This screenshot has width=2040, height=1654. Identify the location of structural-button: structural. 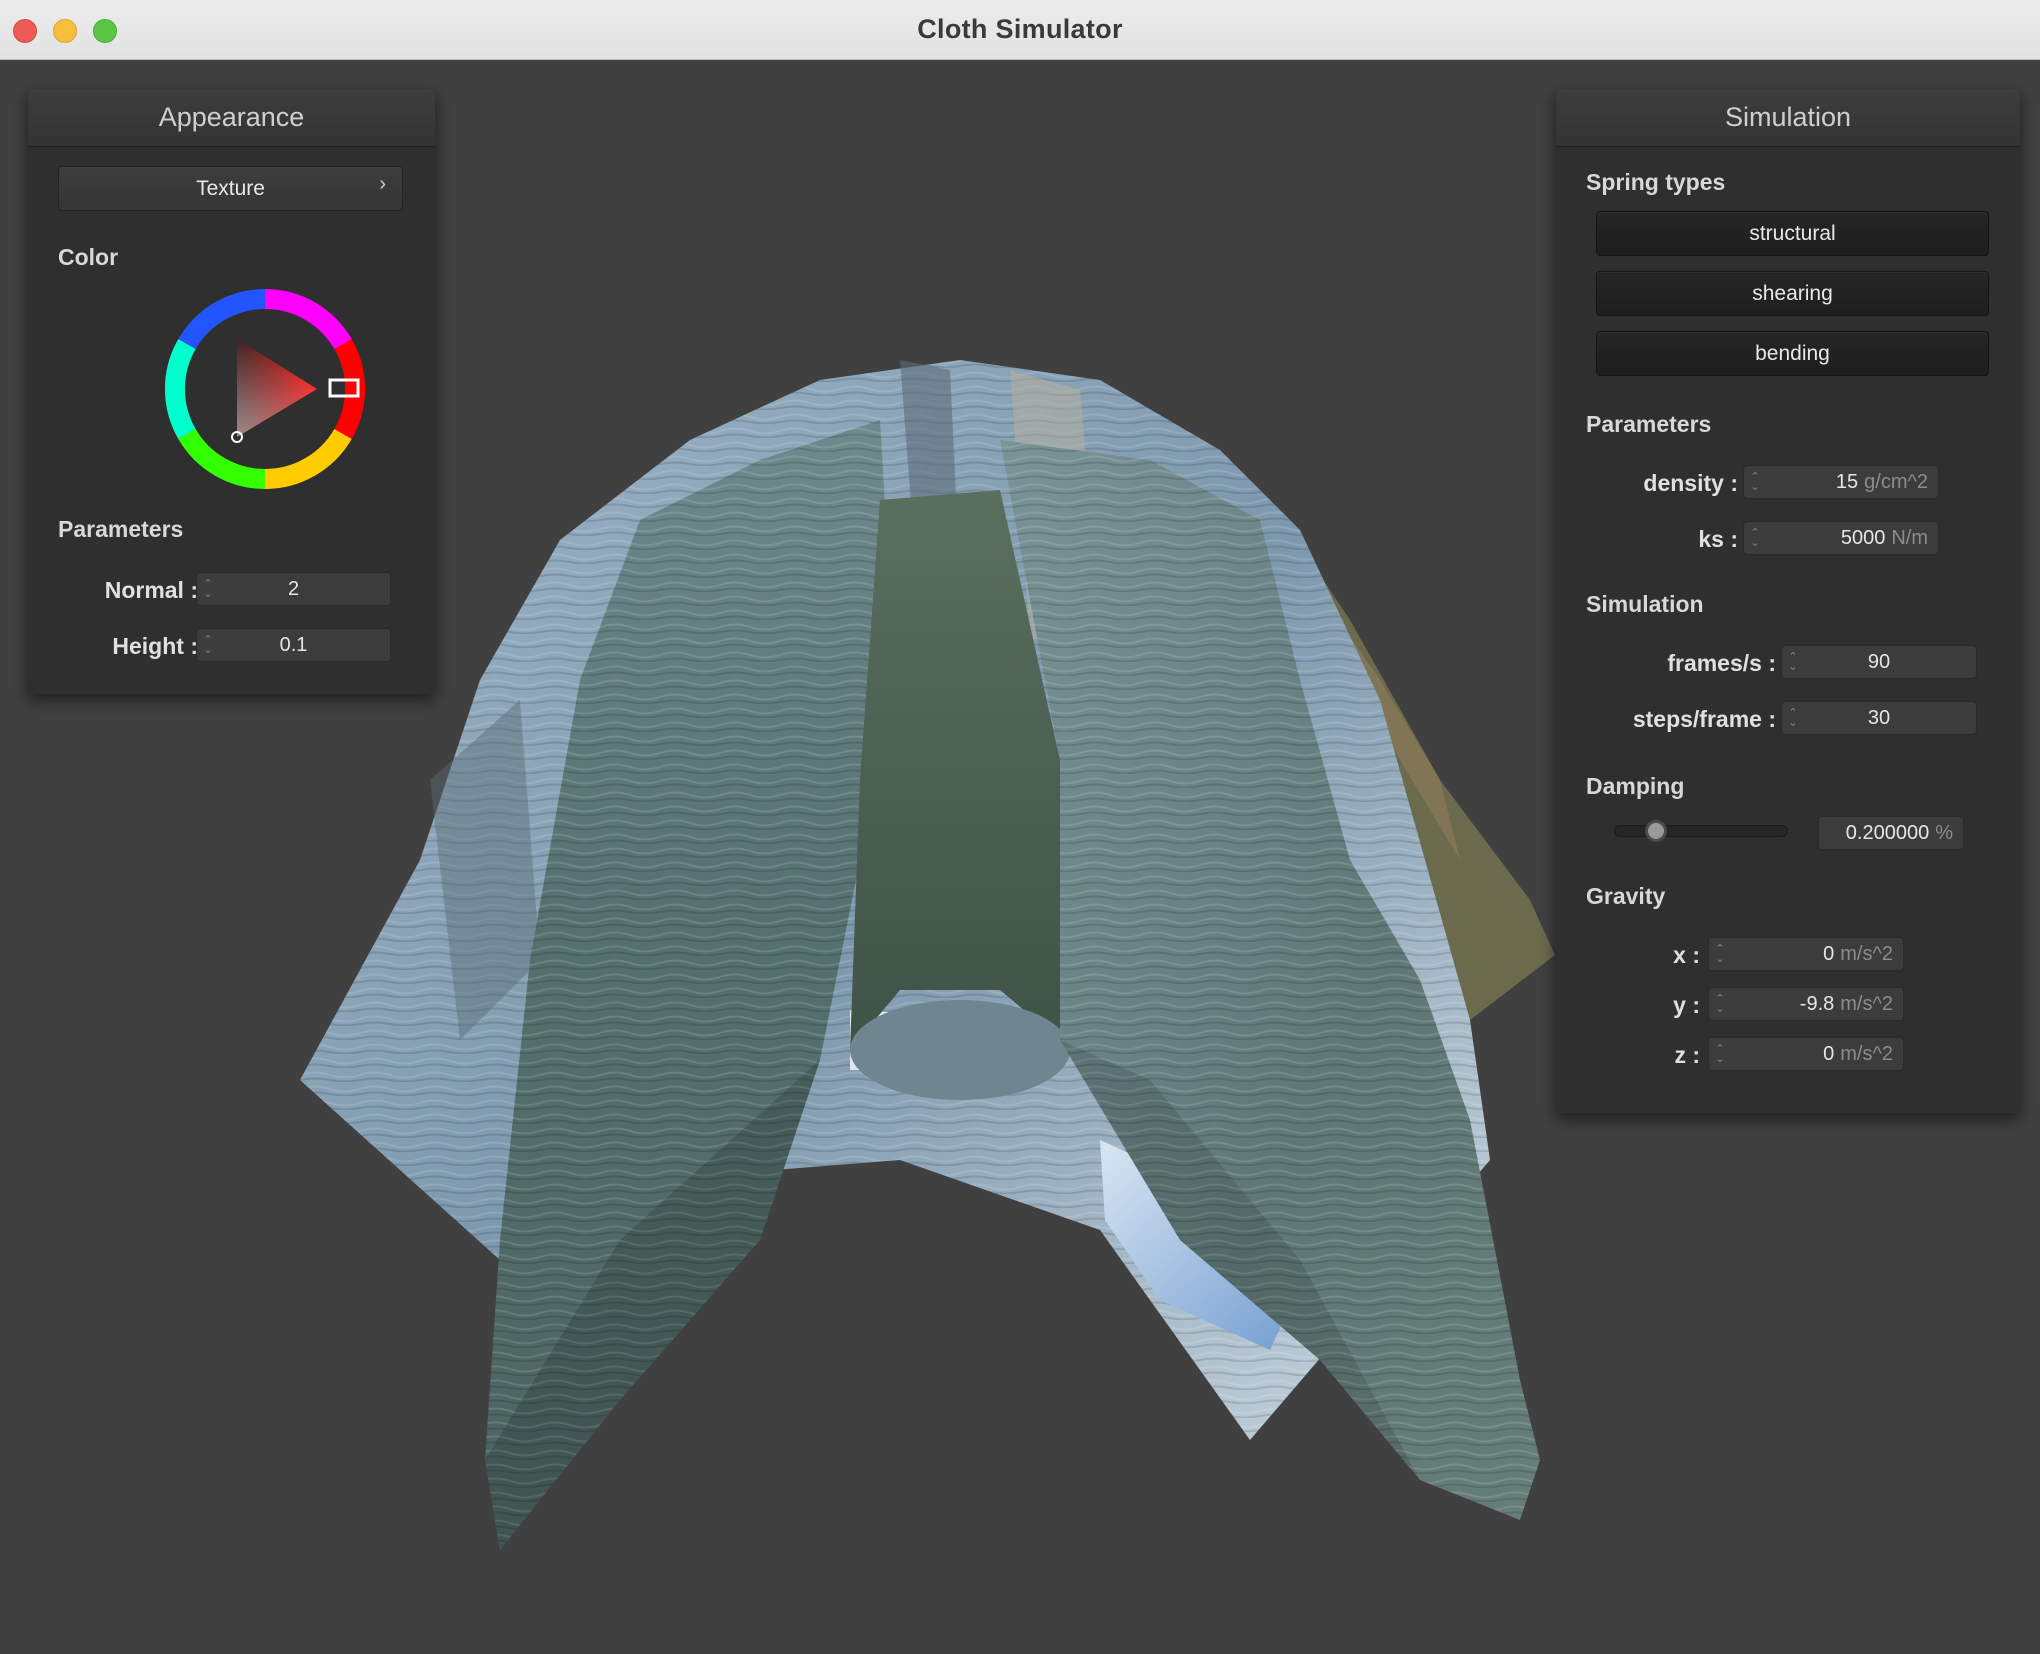
(1792, 233).